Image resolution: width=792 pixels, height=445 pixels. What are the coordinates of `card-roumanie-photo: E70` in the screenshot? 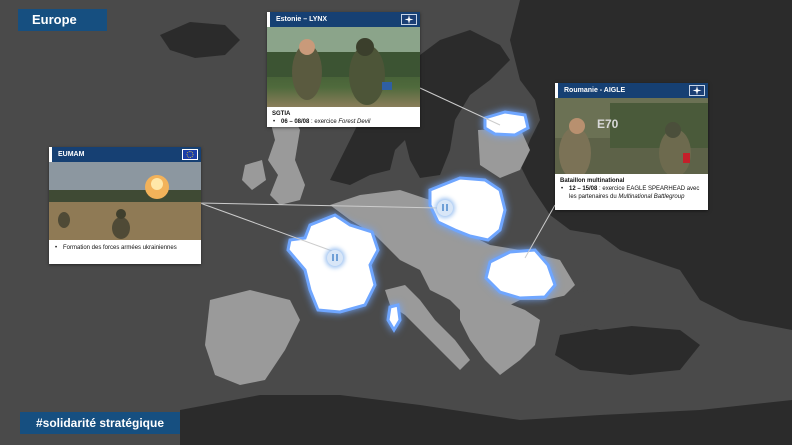 It's located at (631, 136).